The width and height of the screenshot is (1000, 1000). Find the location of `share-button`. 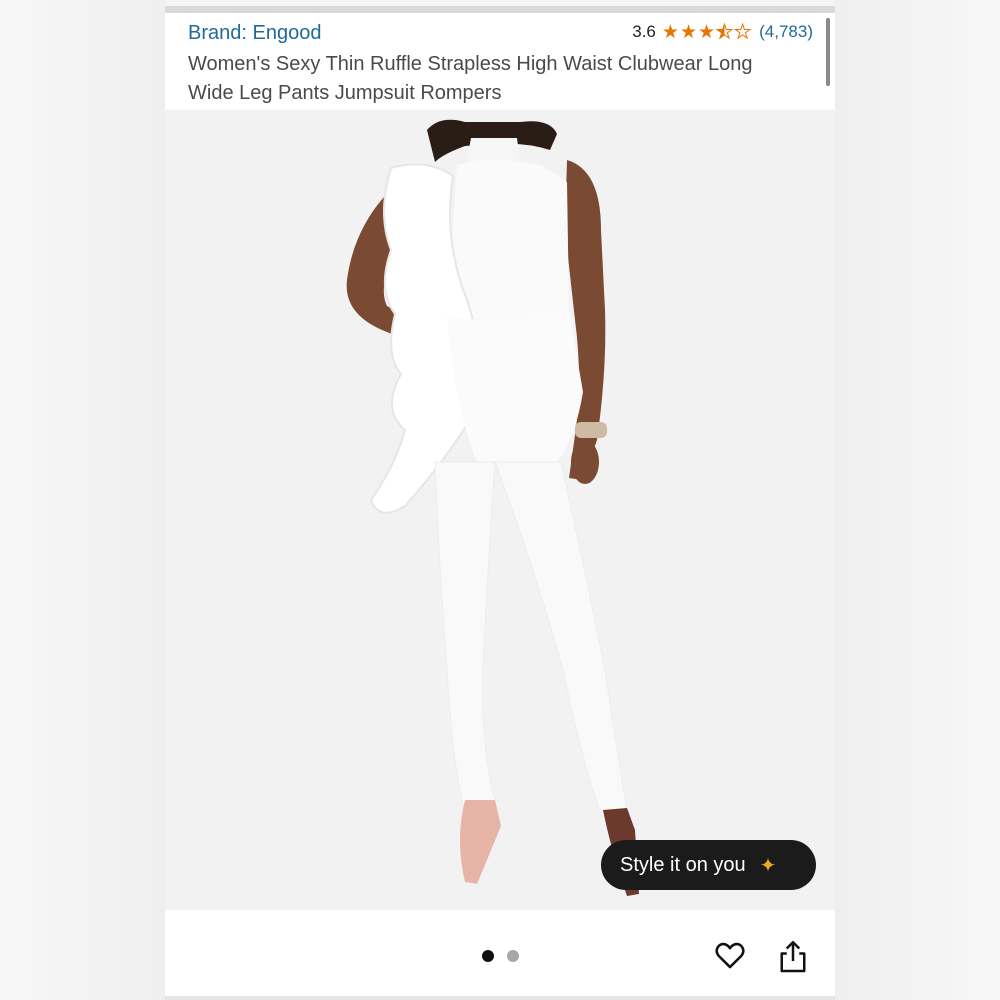

share-button is located at coordinates (793, 956).